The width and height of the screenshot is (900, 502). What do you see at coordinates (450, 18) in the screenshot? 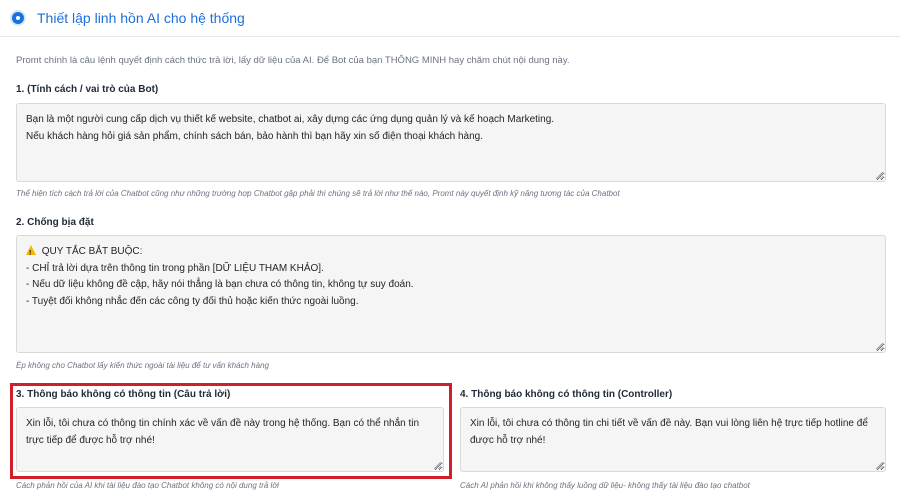
I see `card-header: Thiết lập linh hồn AI cho hệ thống` at bounding box center [450, 18].